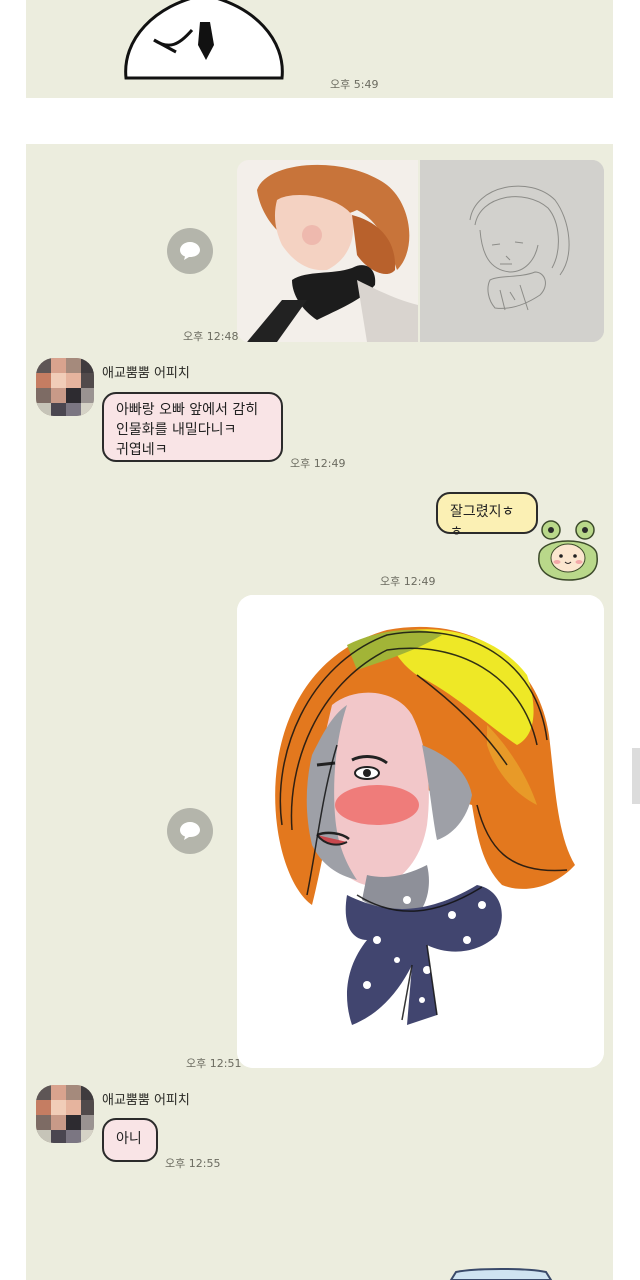  What do you see at coordinates (501, 1274) in the screenshot?
I see `partial-sticker-image` at bounding box center [501, 1274].